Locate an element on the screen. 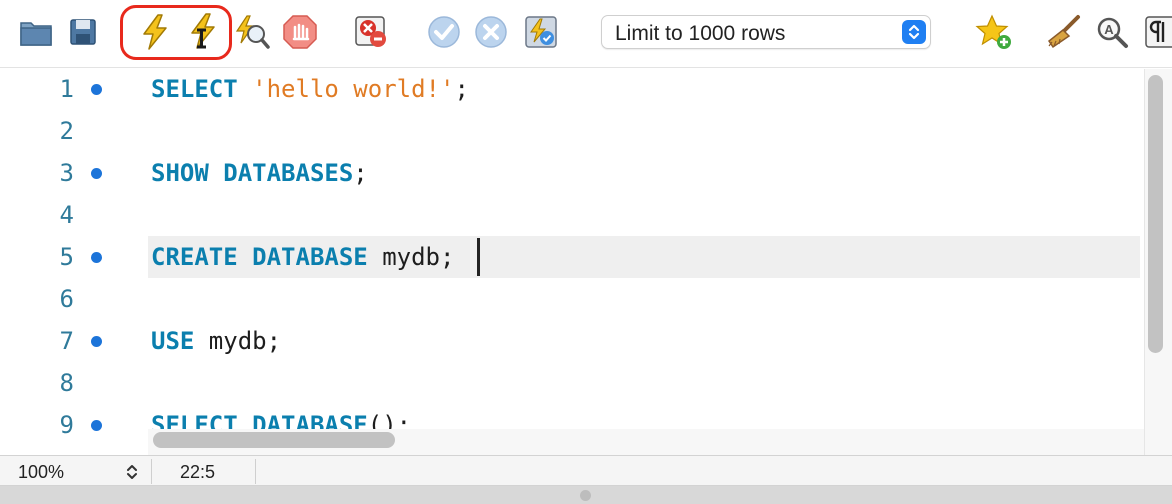 Image resolution: width=1172 pixels, height=504 pixels. find-icon: A is located at coordinates (1112, 32).